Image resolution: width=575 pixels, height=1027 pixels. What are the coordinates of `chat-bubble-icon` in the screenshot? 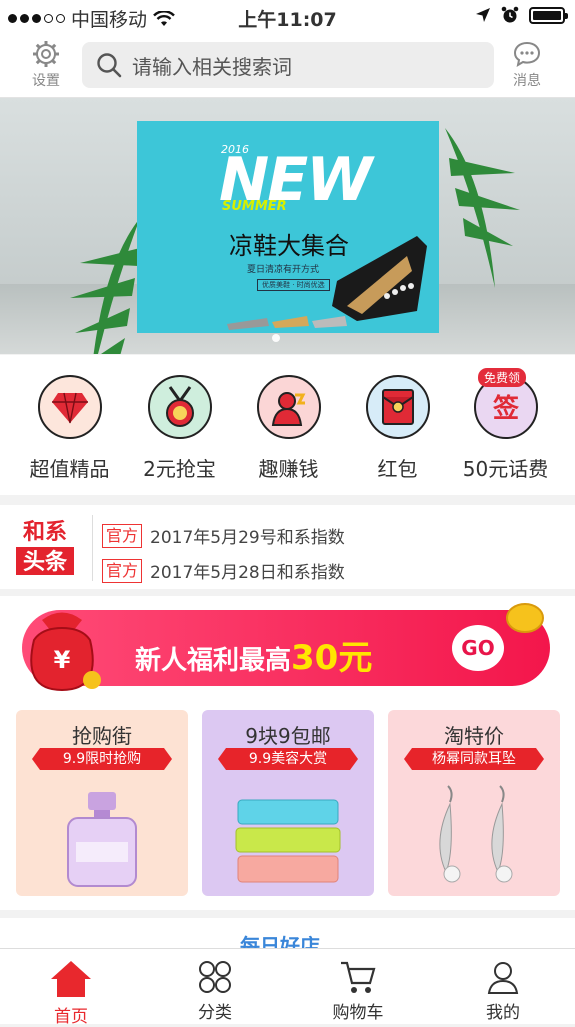 It's located at (527, 54).